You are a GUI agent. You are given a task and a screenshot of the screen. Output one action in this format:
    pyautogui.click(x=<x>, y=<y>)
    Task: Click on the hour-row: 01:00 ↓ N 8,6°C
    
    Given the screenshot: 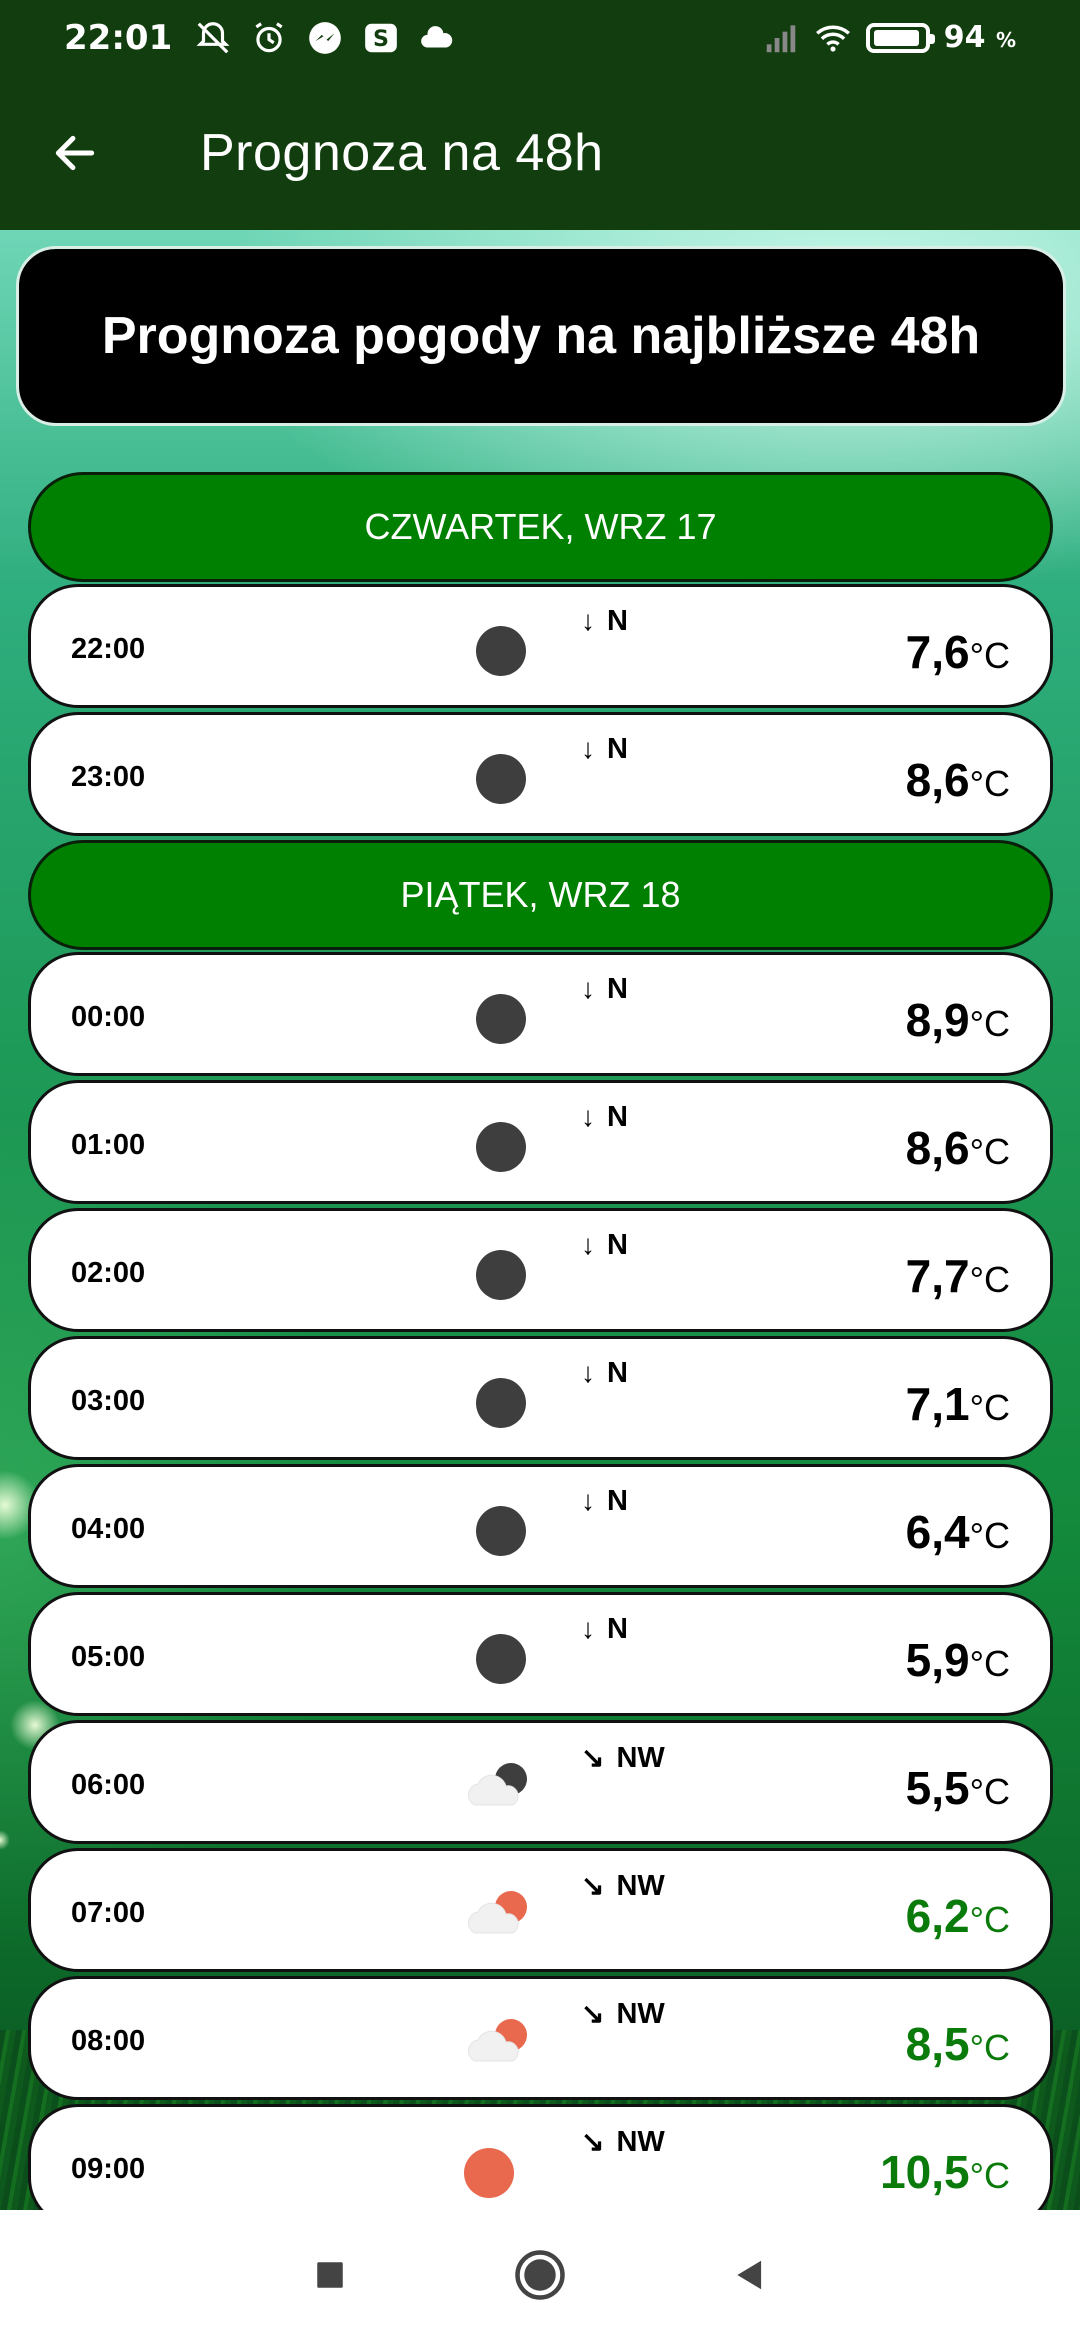 What is the action you would take?
    pyautogui.click(x=540, y=1142)
    